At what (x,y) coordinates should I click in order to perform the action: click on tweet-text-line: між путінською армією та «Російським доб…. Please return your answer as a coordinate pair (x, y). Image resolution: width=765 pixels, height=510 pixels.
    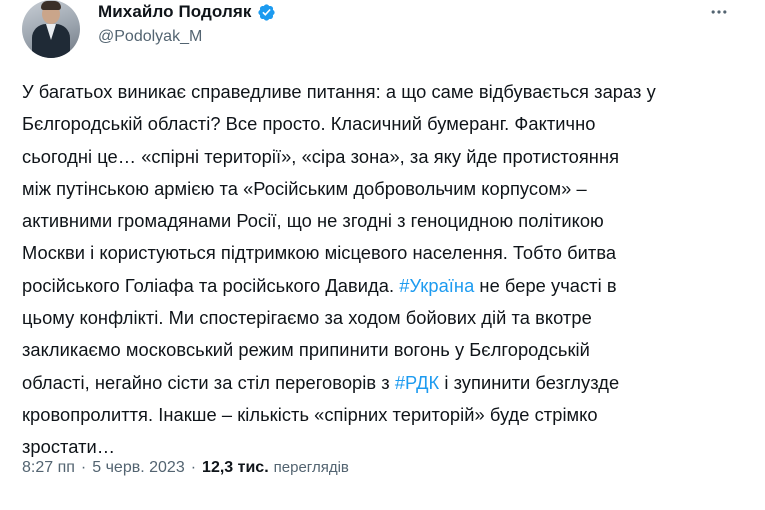
    Looking at the image, I should click on (384, 189).